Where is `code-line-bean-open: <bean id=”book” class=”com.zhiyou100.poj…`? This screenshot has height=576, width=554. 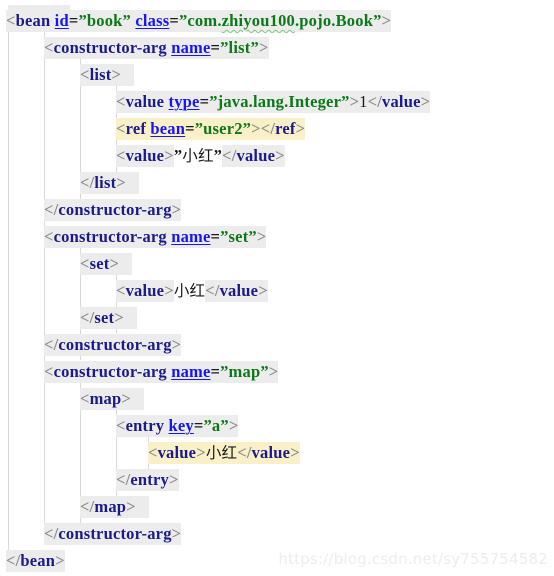
code-line-bean-open: <bean id=”book” class=”com.zhiyou100.poj… is located at coordinates (277, 20).